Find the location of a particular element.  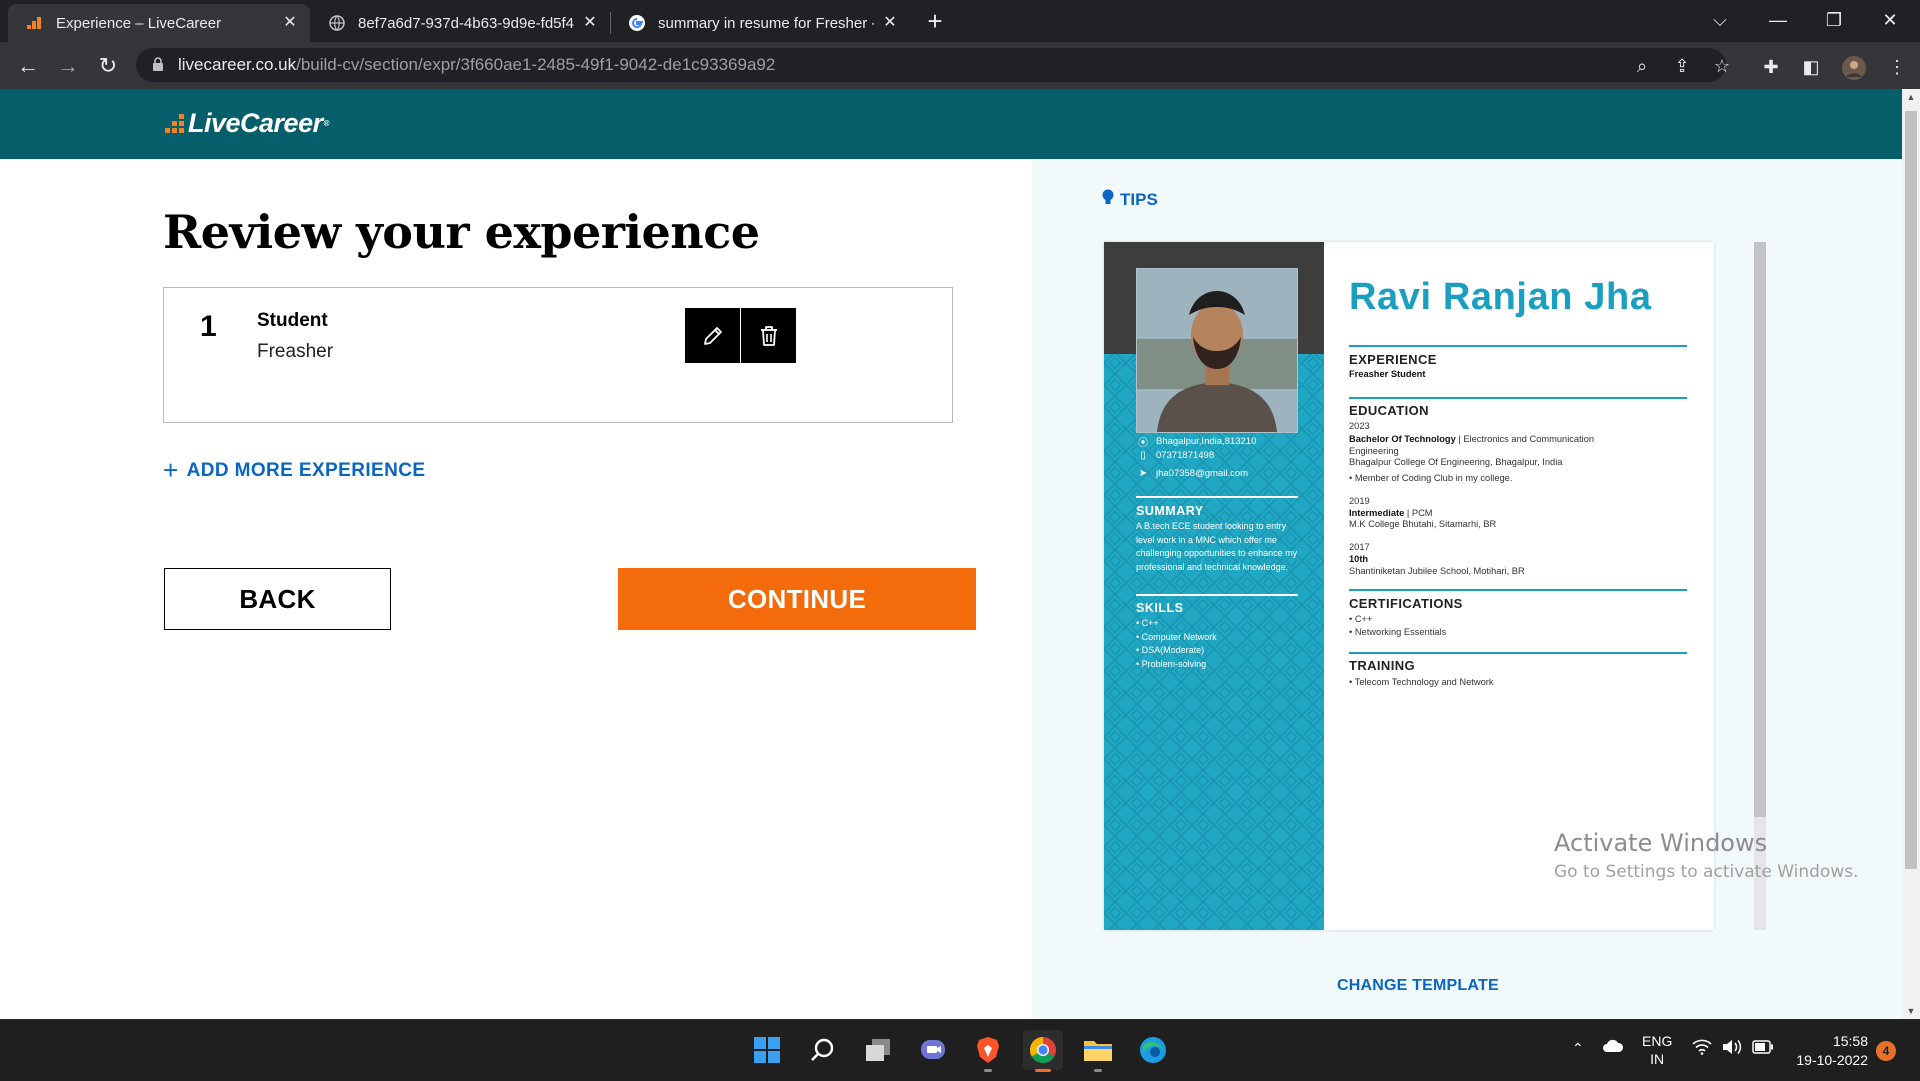

task-view-icon is located at coordinates (878, 1050).